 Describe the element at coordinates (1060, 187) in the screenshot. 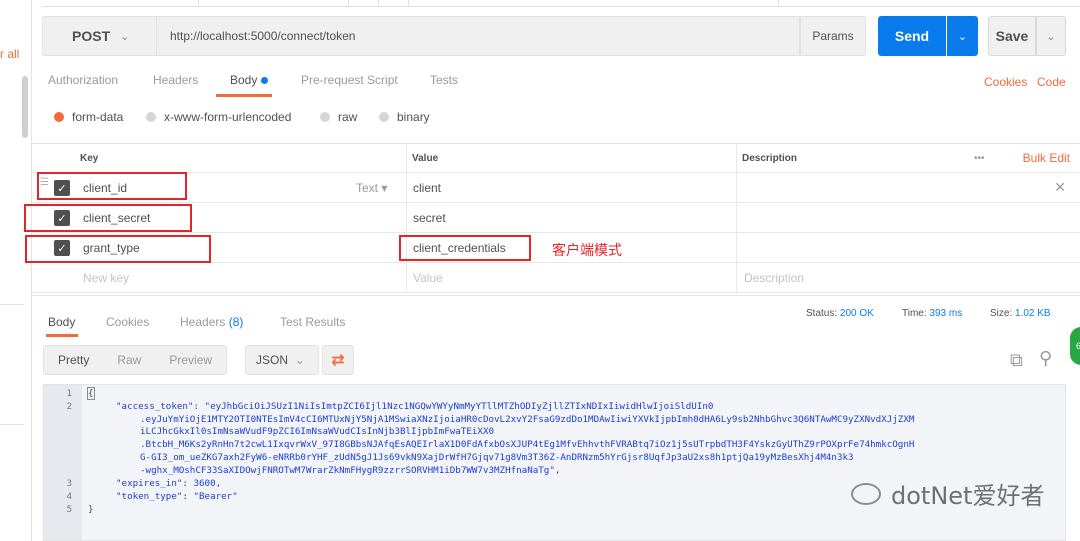

I see `close-icon: ✕` at that location.